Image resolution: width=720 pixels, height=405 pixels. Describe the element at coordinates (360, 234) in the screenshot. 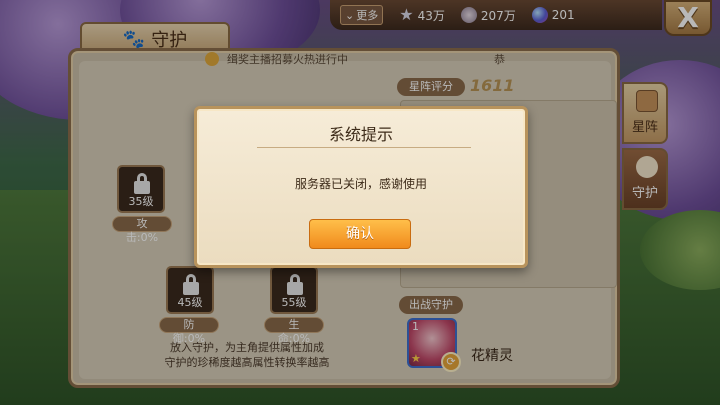

I see `confirm-button: 确认` at that location.